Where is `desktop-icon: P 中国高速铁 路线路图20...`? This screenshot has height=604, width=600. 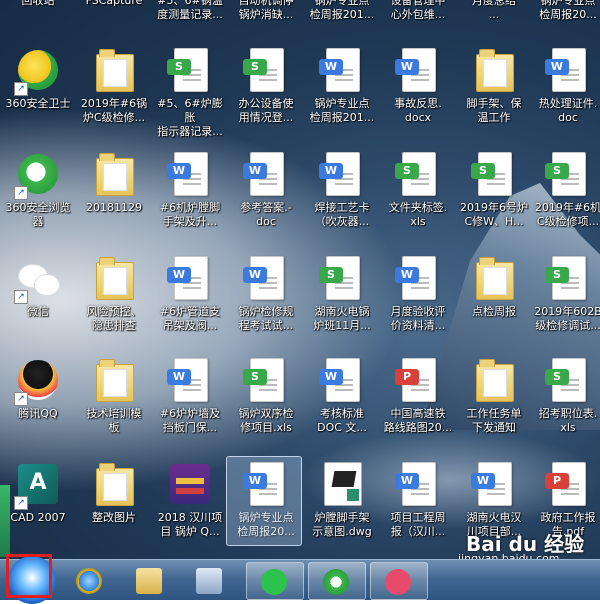 desktop-icon: P 中国高速铁 路线路图20... is located at coordinates (418, 395).